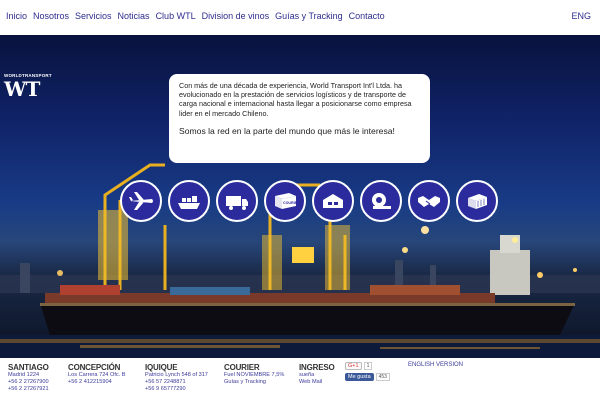  I want to click on concepcion-title: CONCEPCIÓN, so click(94, 367).